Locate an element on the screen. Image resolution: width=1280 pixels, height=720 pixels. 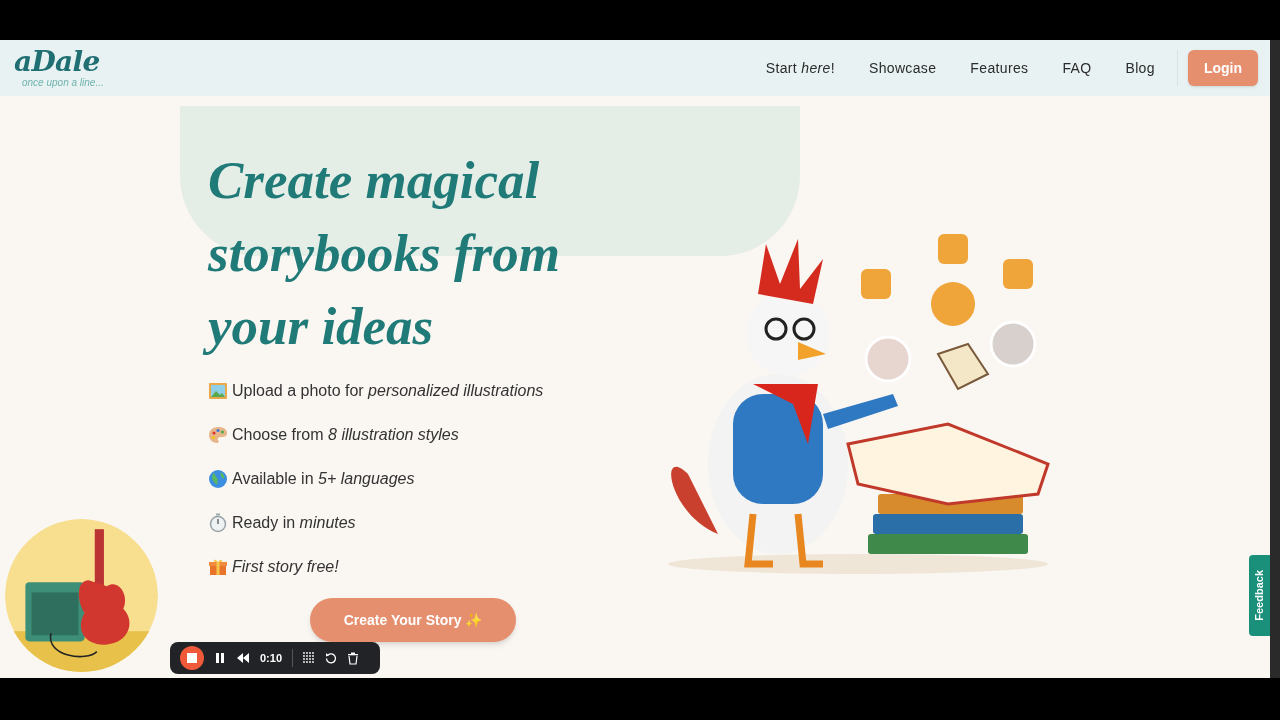
nav-link: FAQ is located at coordinates (1077, 68).